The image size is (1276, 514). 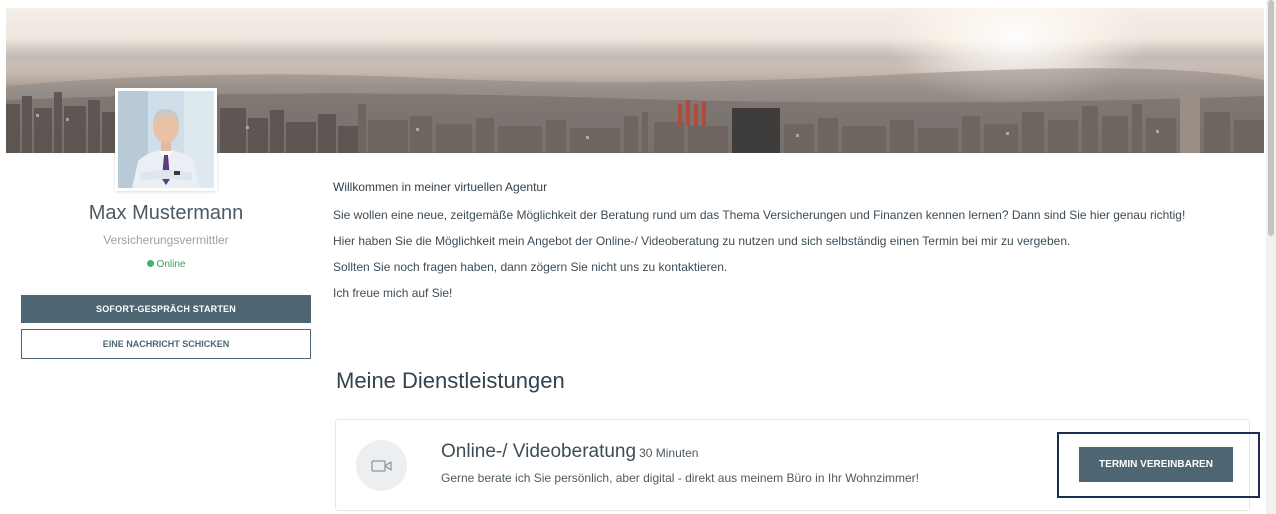 What do you see at coordinates (1156, 464) in the screenshot?
I see `book-appointment-button: TERMIN VEREINBAREN` at bounding box center [1156, 464].